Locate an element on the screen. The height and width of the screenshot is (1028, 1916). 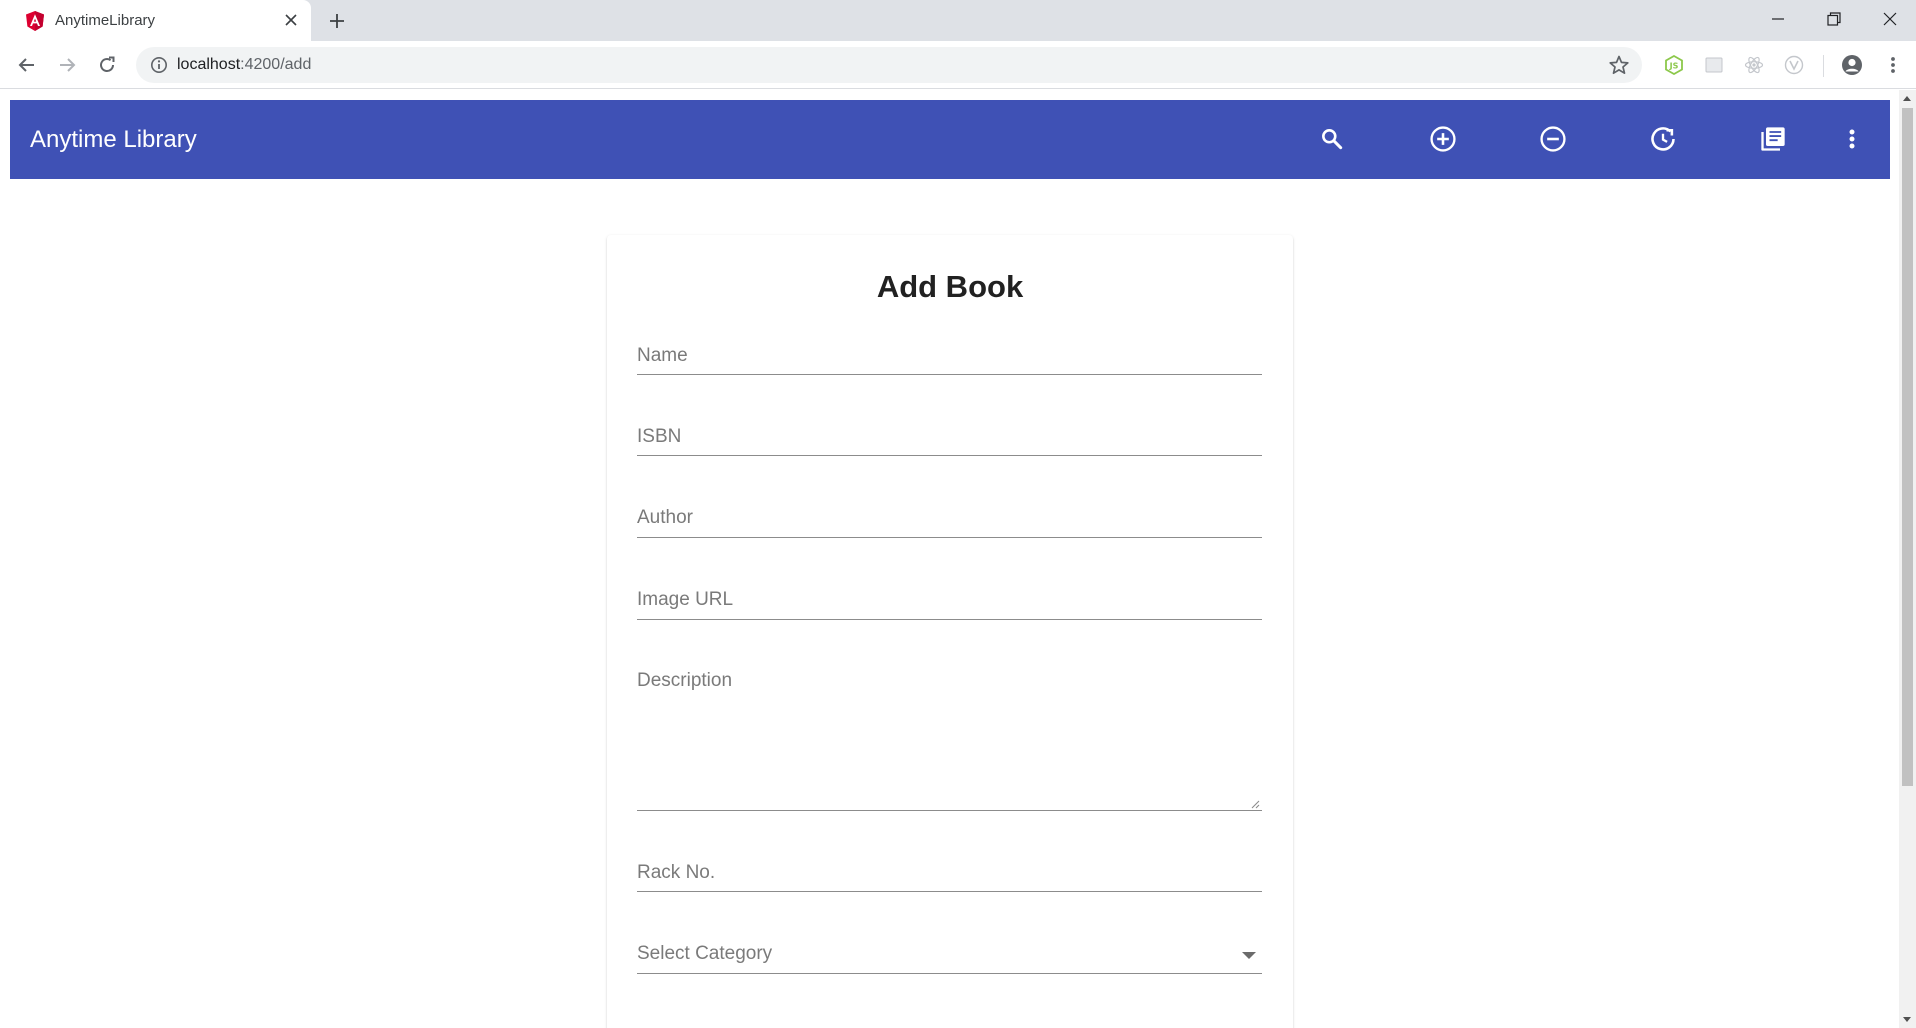
browser-menu-icon is located at coordinates (1893, 65).